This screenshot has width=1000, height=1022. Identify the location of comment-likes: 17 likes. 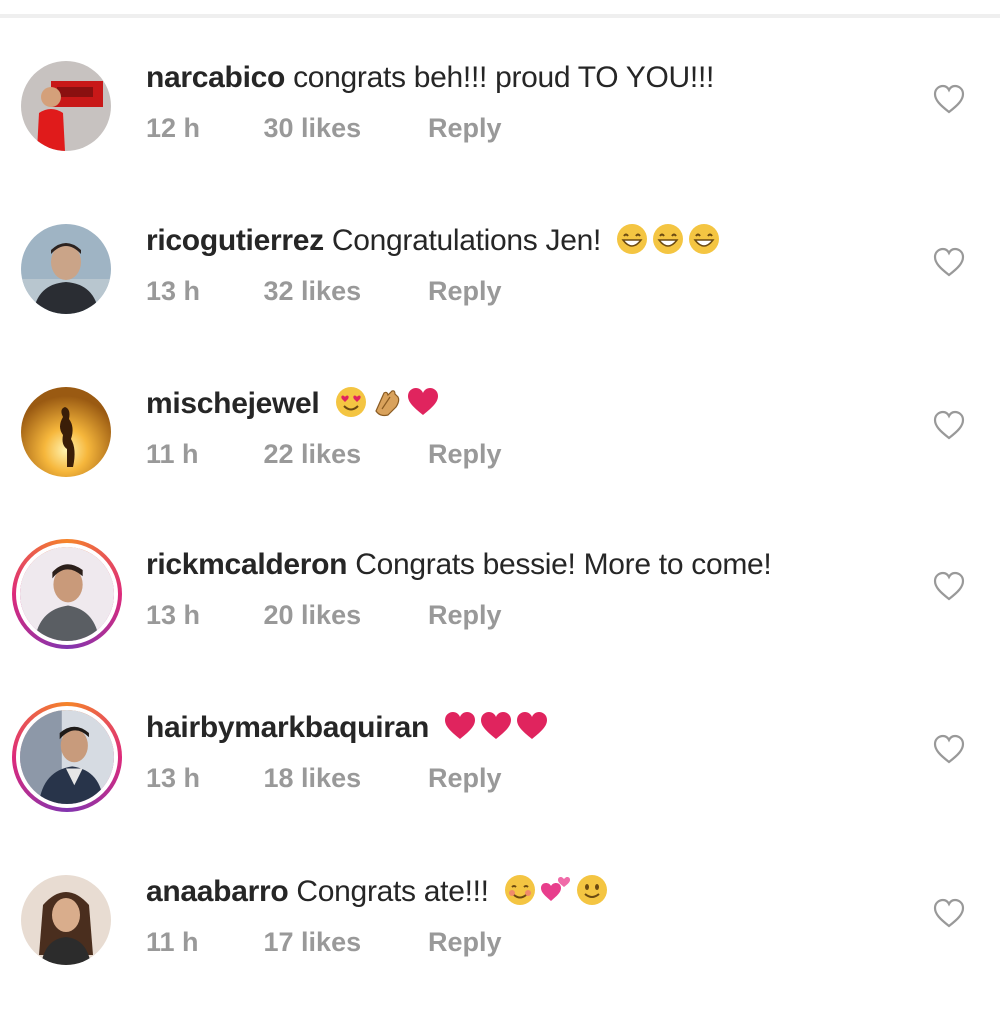
(342, 942).